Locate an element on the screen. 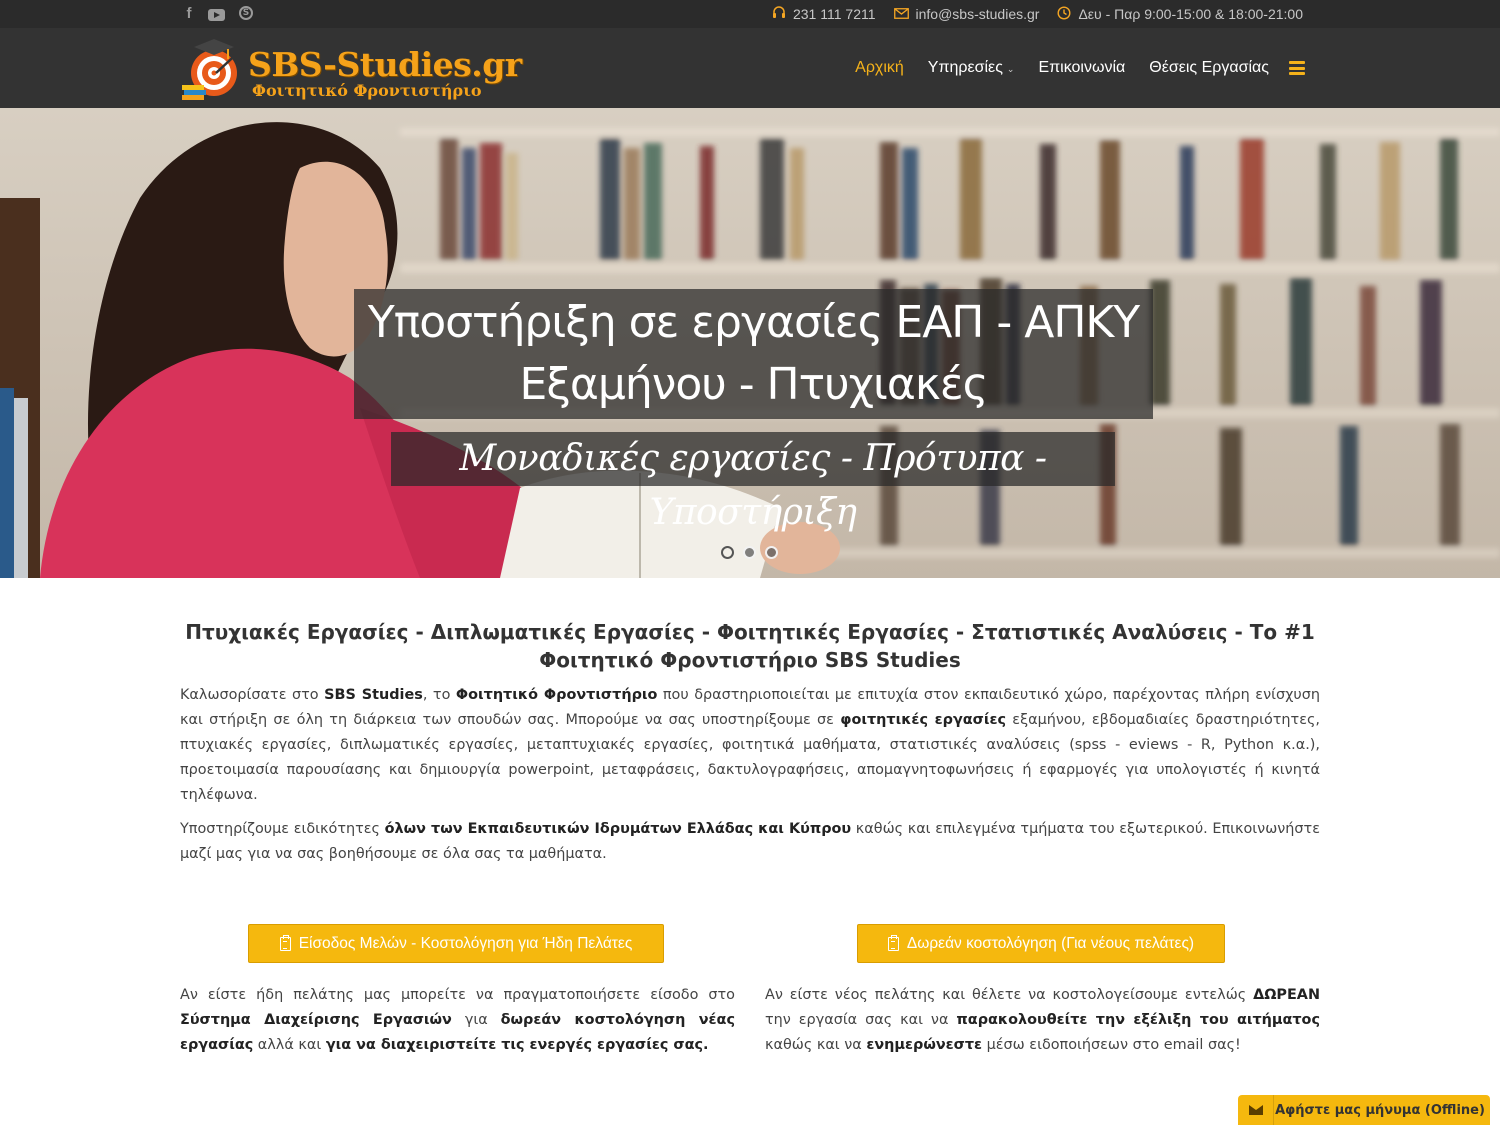 The height and width of the screenshot is (1125, 1500). phone-info: 231 111 7211 is located at coordinates (824, 14).